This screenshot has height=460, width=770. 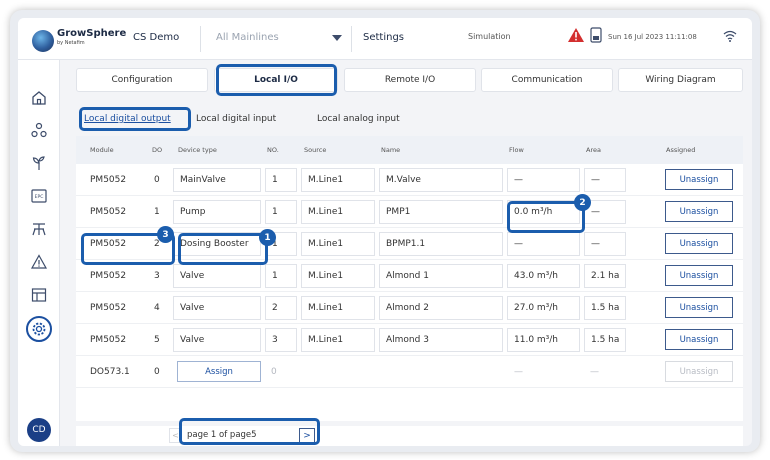 What do you see at coordinates (441, 308) in the screenshot?
I see `name-field: Almond 2` at bounding box center [441, 308].